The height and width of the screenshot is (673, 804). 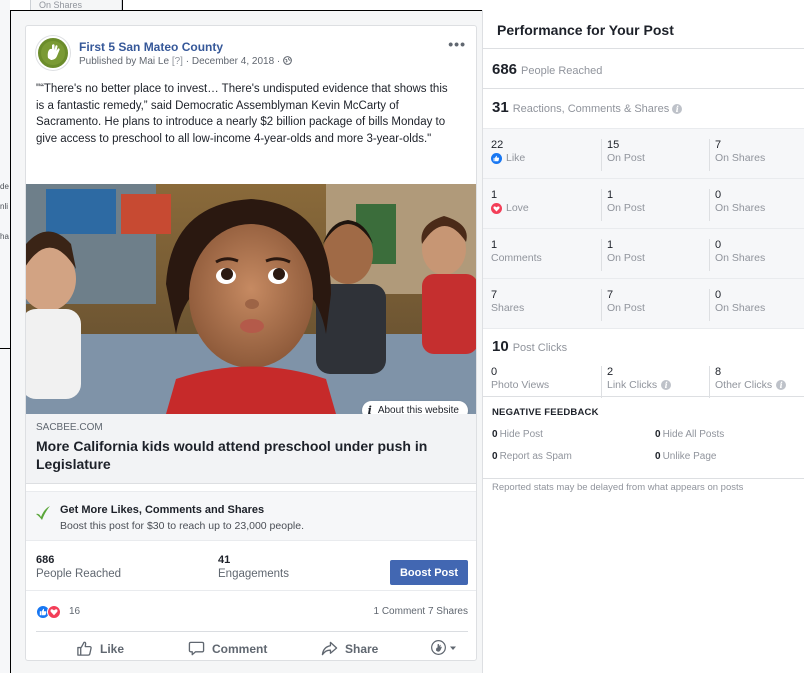 I want to click on share-count-link: 7 Shares, so click(x=448, y=611).